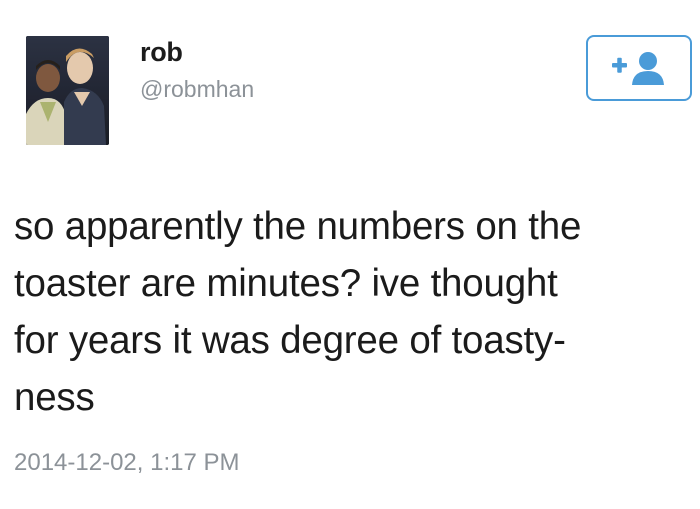 This screenshot has width=700, height=509. I want to click on tweet-line: so apparently the numbers on the, so click(298, 226).